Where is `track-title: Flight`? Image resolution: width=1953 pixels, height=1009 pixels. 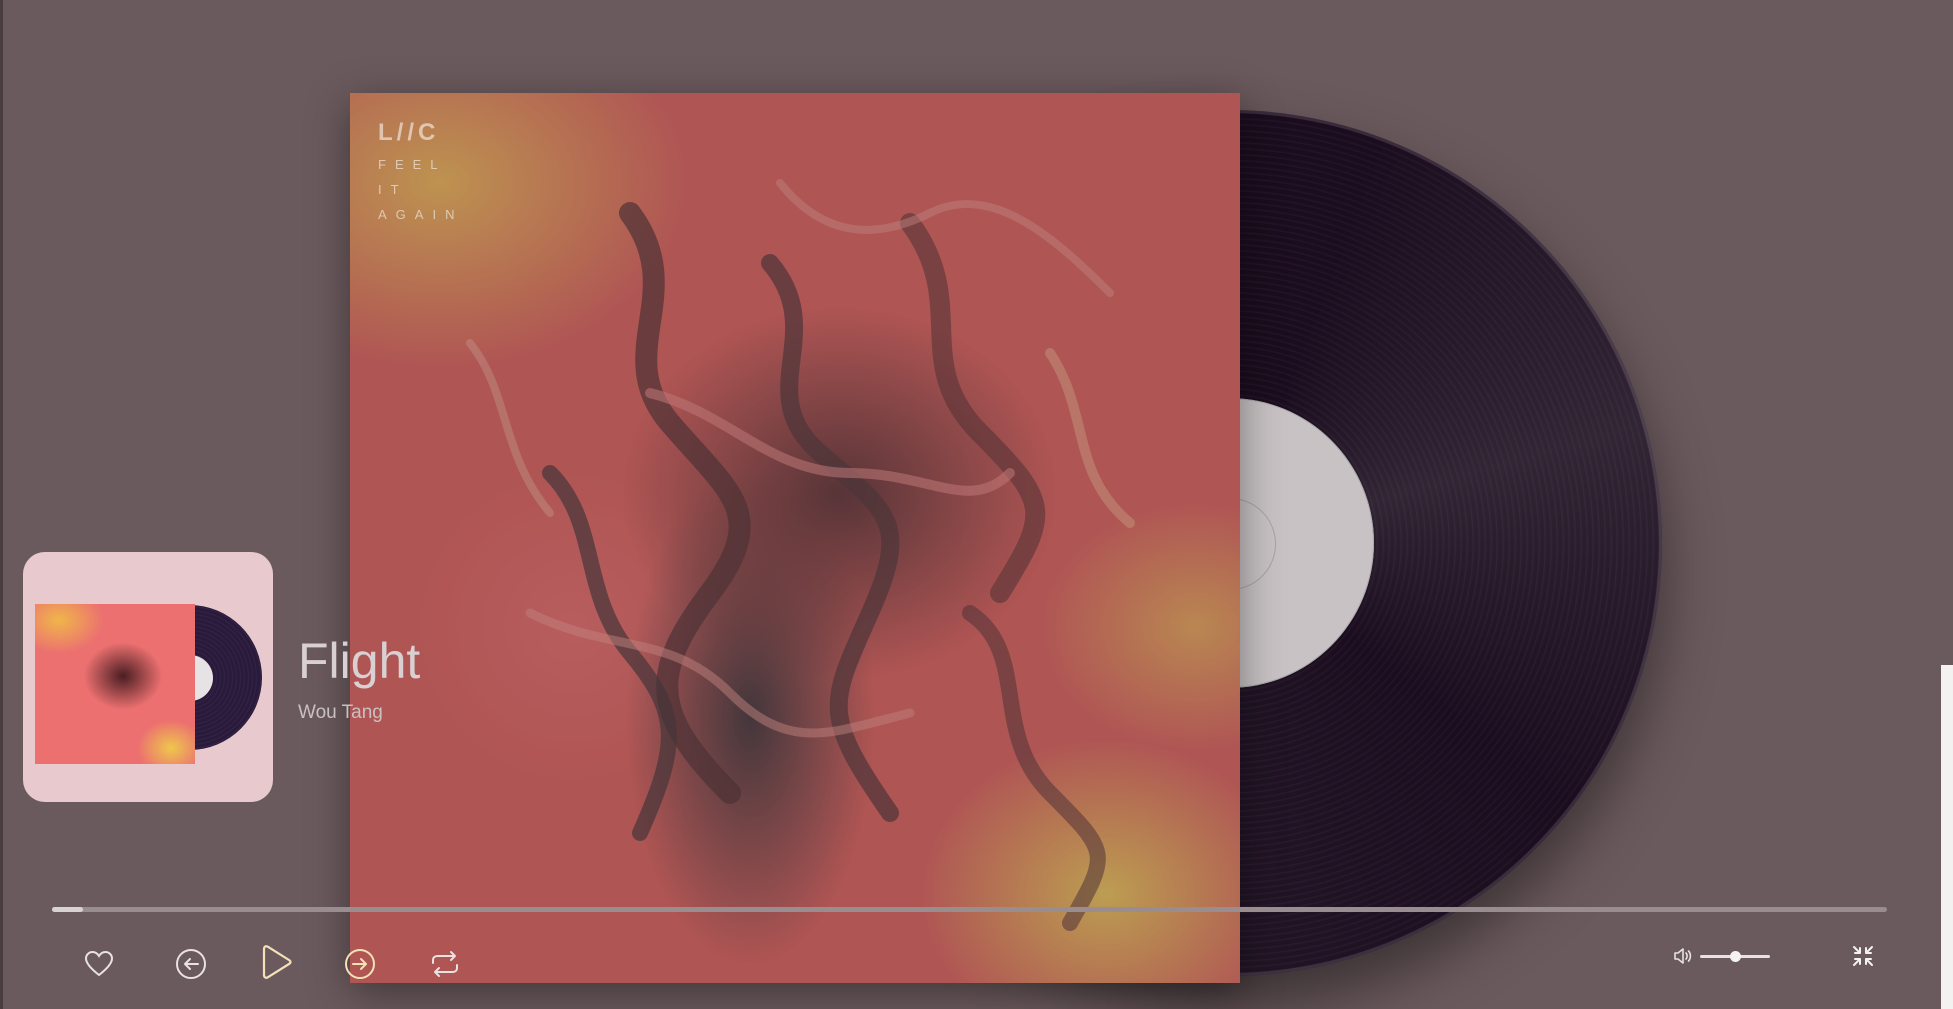
track-title: Flight is located at coordinates (359, 661).